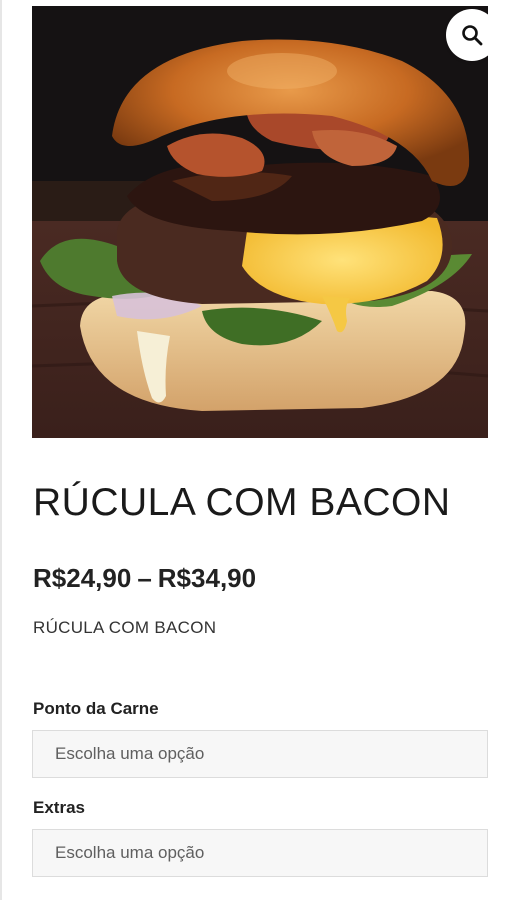 The width and height of the screenshot is (510, 900). Describe the element at coordinates (125, 627) in the screenshot. I see `short-description: RÚCULA COM BACON` at that location.